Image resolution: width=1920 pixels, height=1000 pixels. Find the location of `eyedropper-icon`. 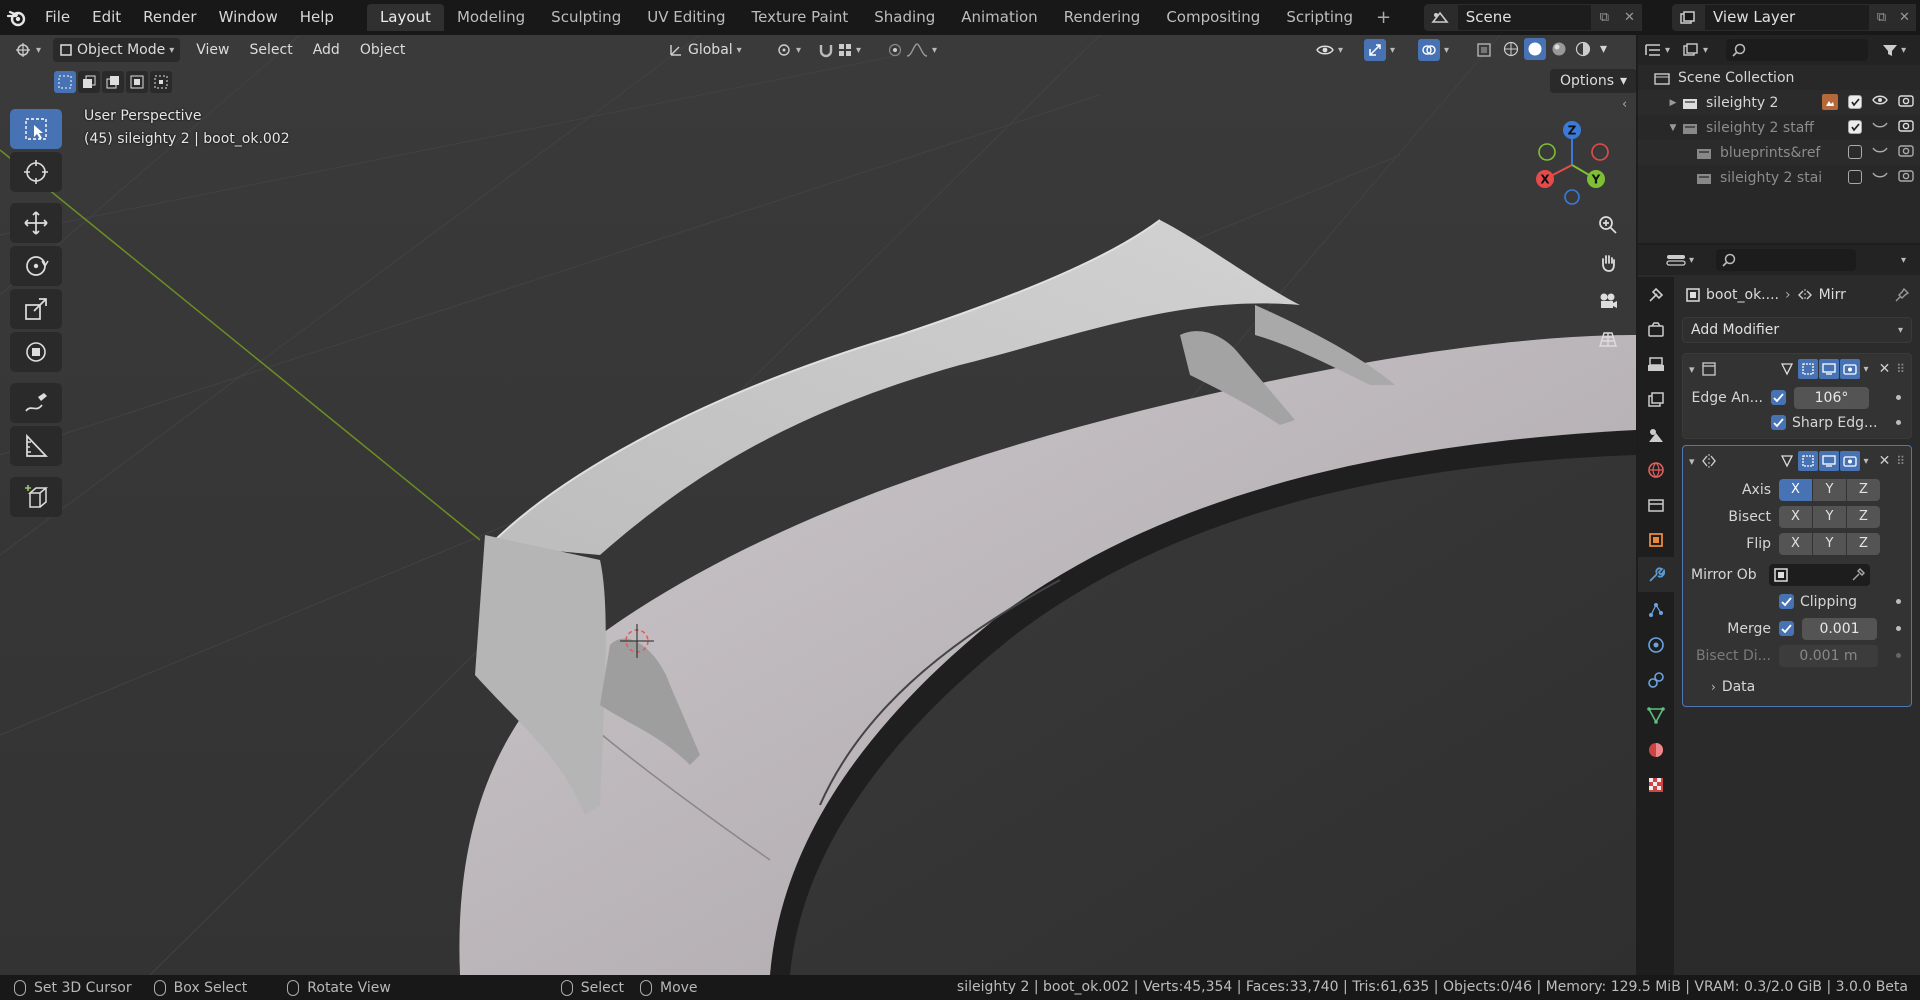

eyedropper-icon is located at coordinates (1858, 574).